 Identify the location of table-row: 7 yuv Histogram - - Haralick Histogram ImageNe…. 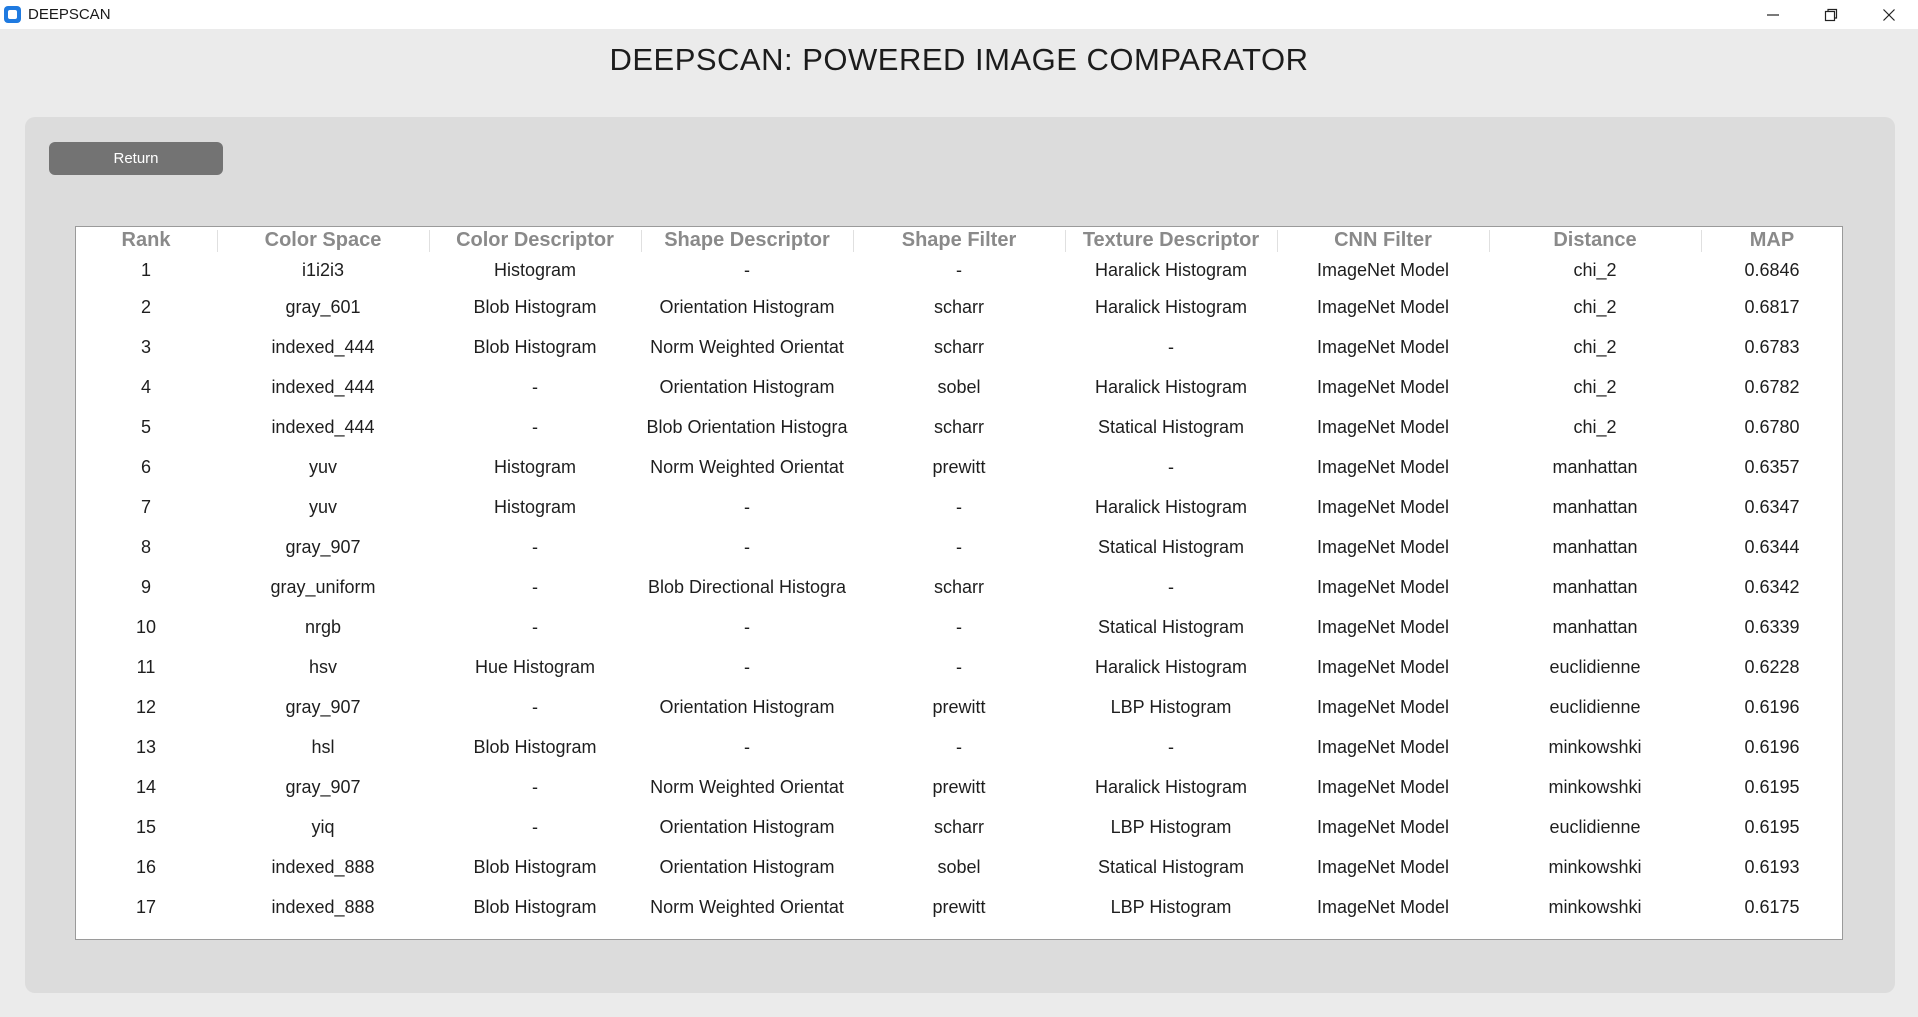
(959, 507).